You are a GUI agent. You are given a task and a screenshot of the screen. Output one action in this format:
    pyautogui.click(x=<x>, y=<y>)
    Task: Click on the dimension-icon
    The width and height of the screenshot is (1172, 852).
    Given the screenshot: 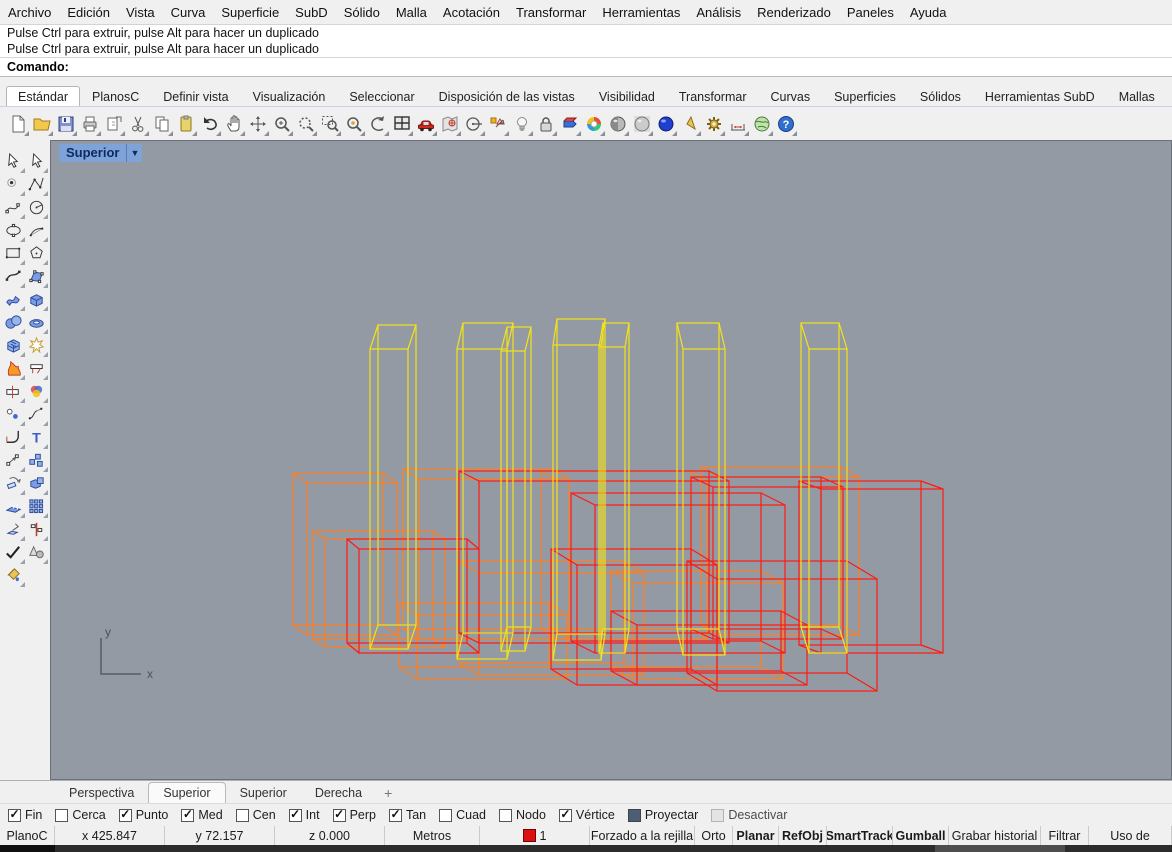 What is the action you would take?
    pyautogui.click(x=738, y=124)
    